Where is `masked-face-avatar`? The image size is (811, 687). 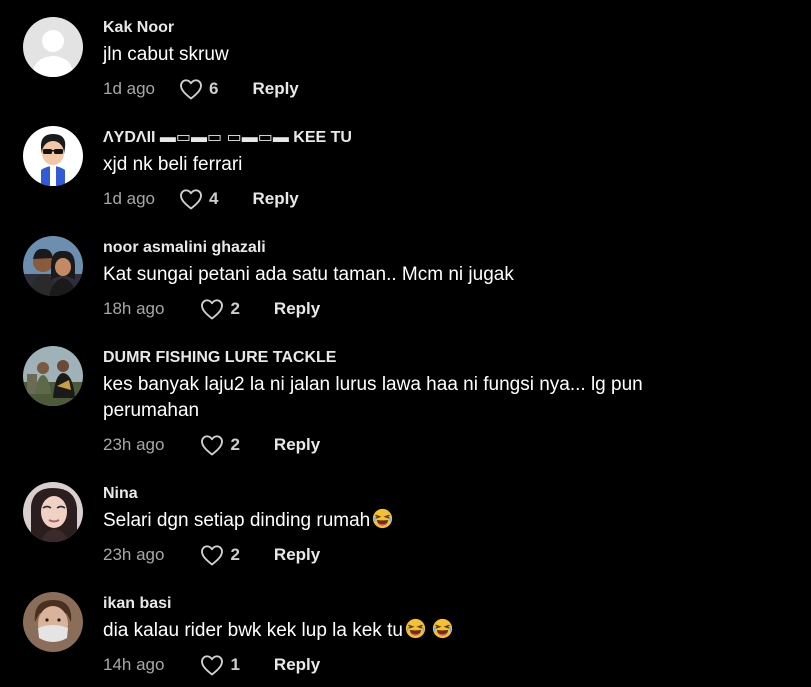 masked-face-avatar is located at coordinates (53, 622).